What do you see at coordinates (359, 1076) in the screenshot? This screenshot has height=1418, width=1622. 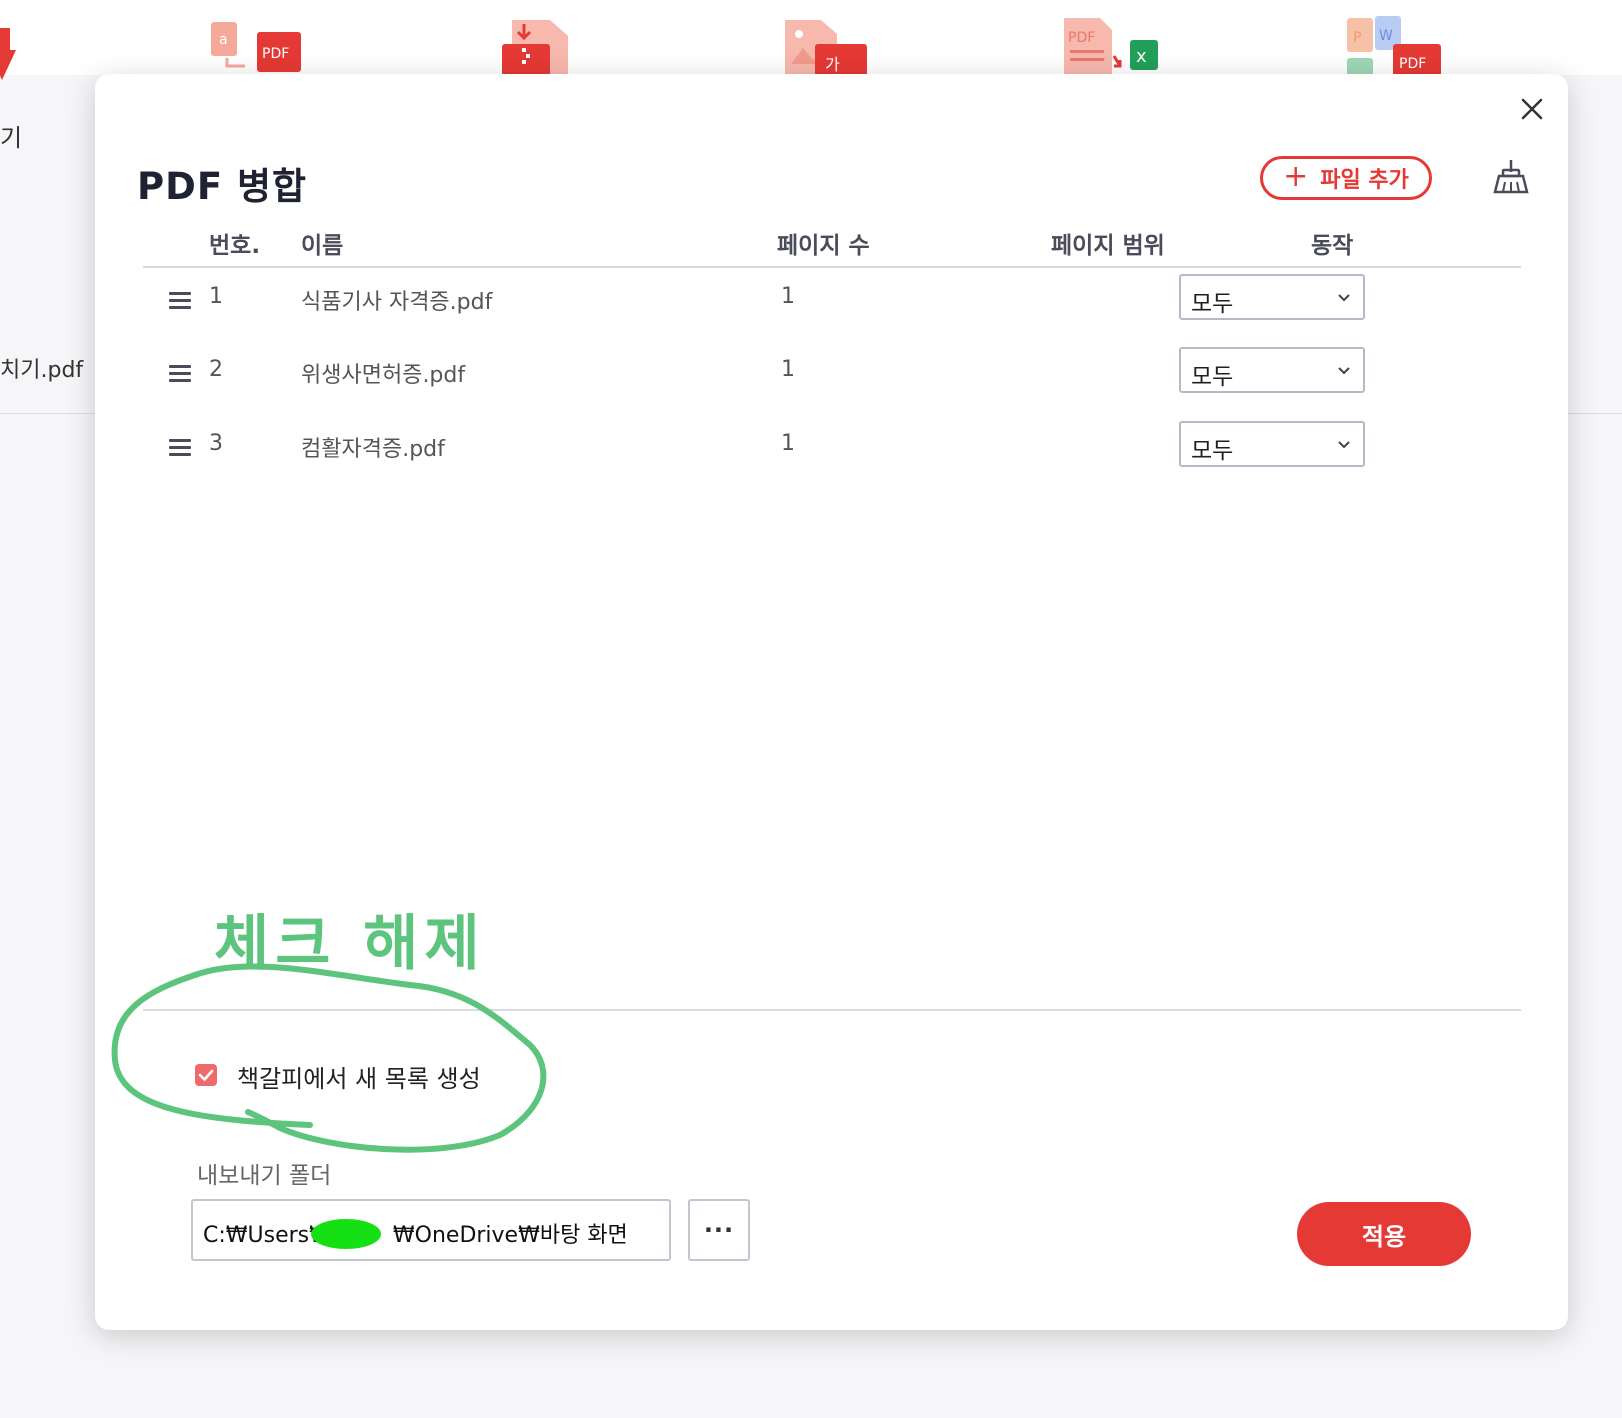 I see `bookmark-checkbox-label: 책갈피에서 새 목록 생성` at bounding box center [359, 1076].